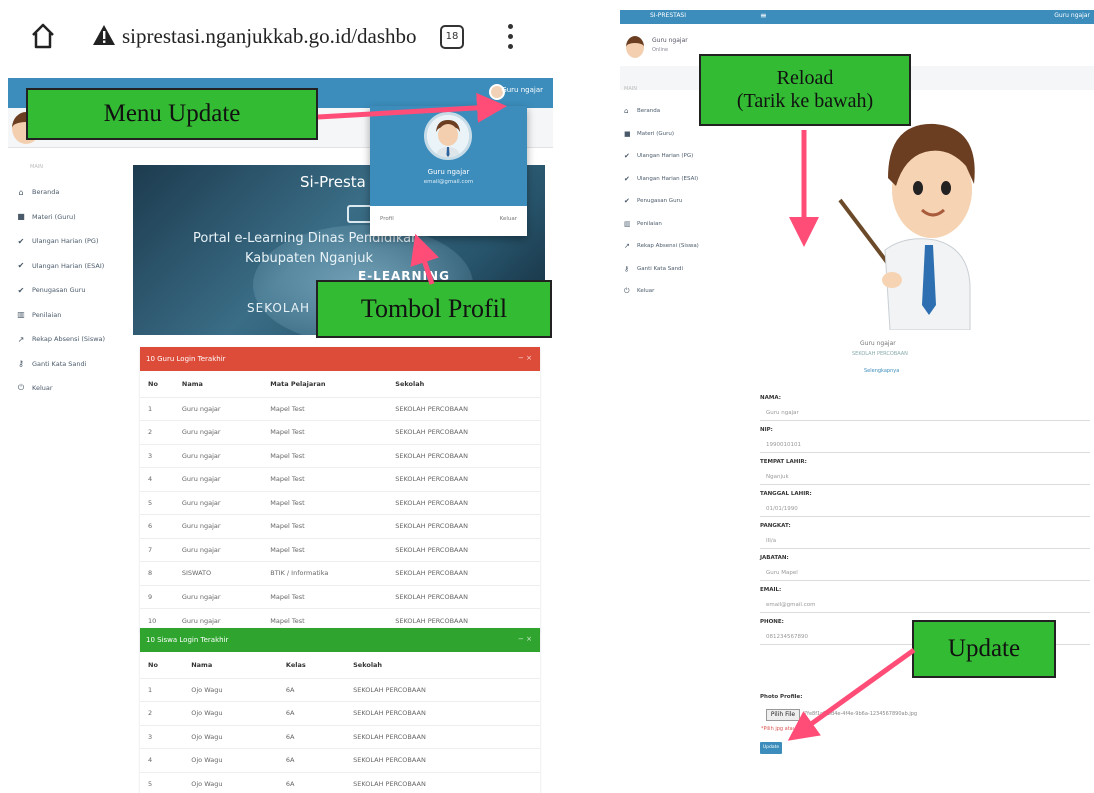 The width and height of the screenshot is (1094, 793). Describe the element at coordinates (340, 432) in the screenshot. I see `table-row: 2 Guru ngajar Mapel Test SEKOLAH PERCOBAAN` at that location.